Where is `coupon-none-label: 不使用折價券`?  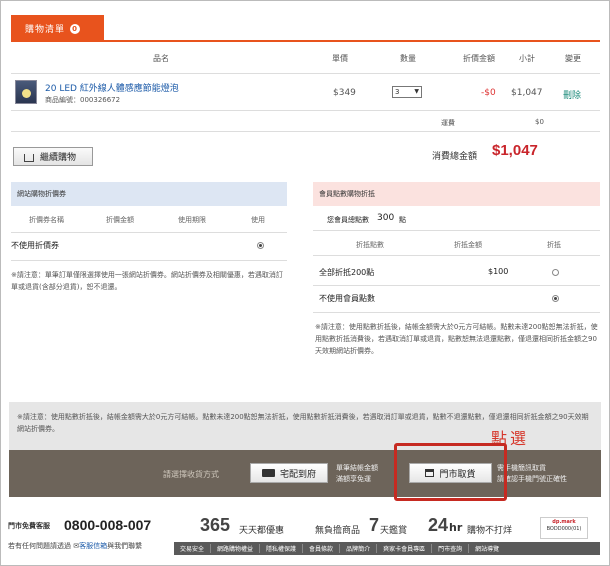
coupon-none-label: 不使用折價券 is located at coordinates (35, 245).